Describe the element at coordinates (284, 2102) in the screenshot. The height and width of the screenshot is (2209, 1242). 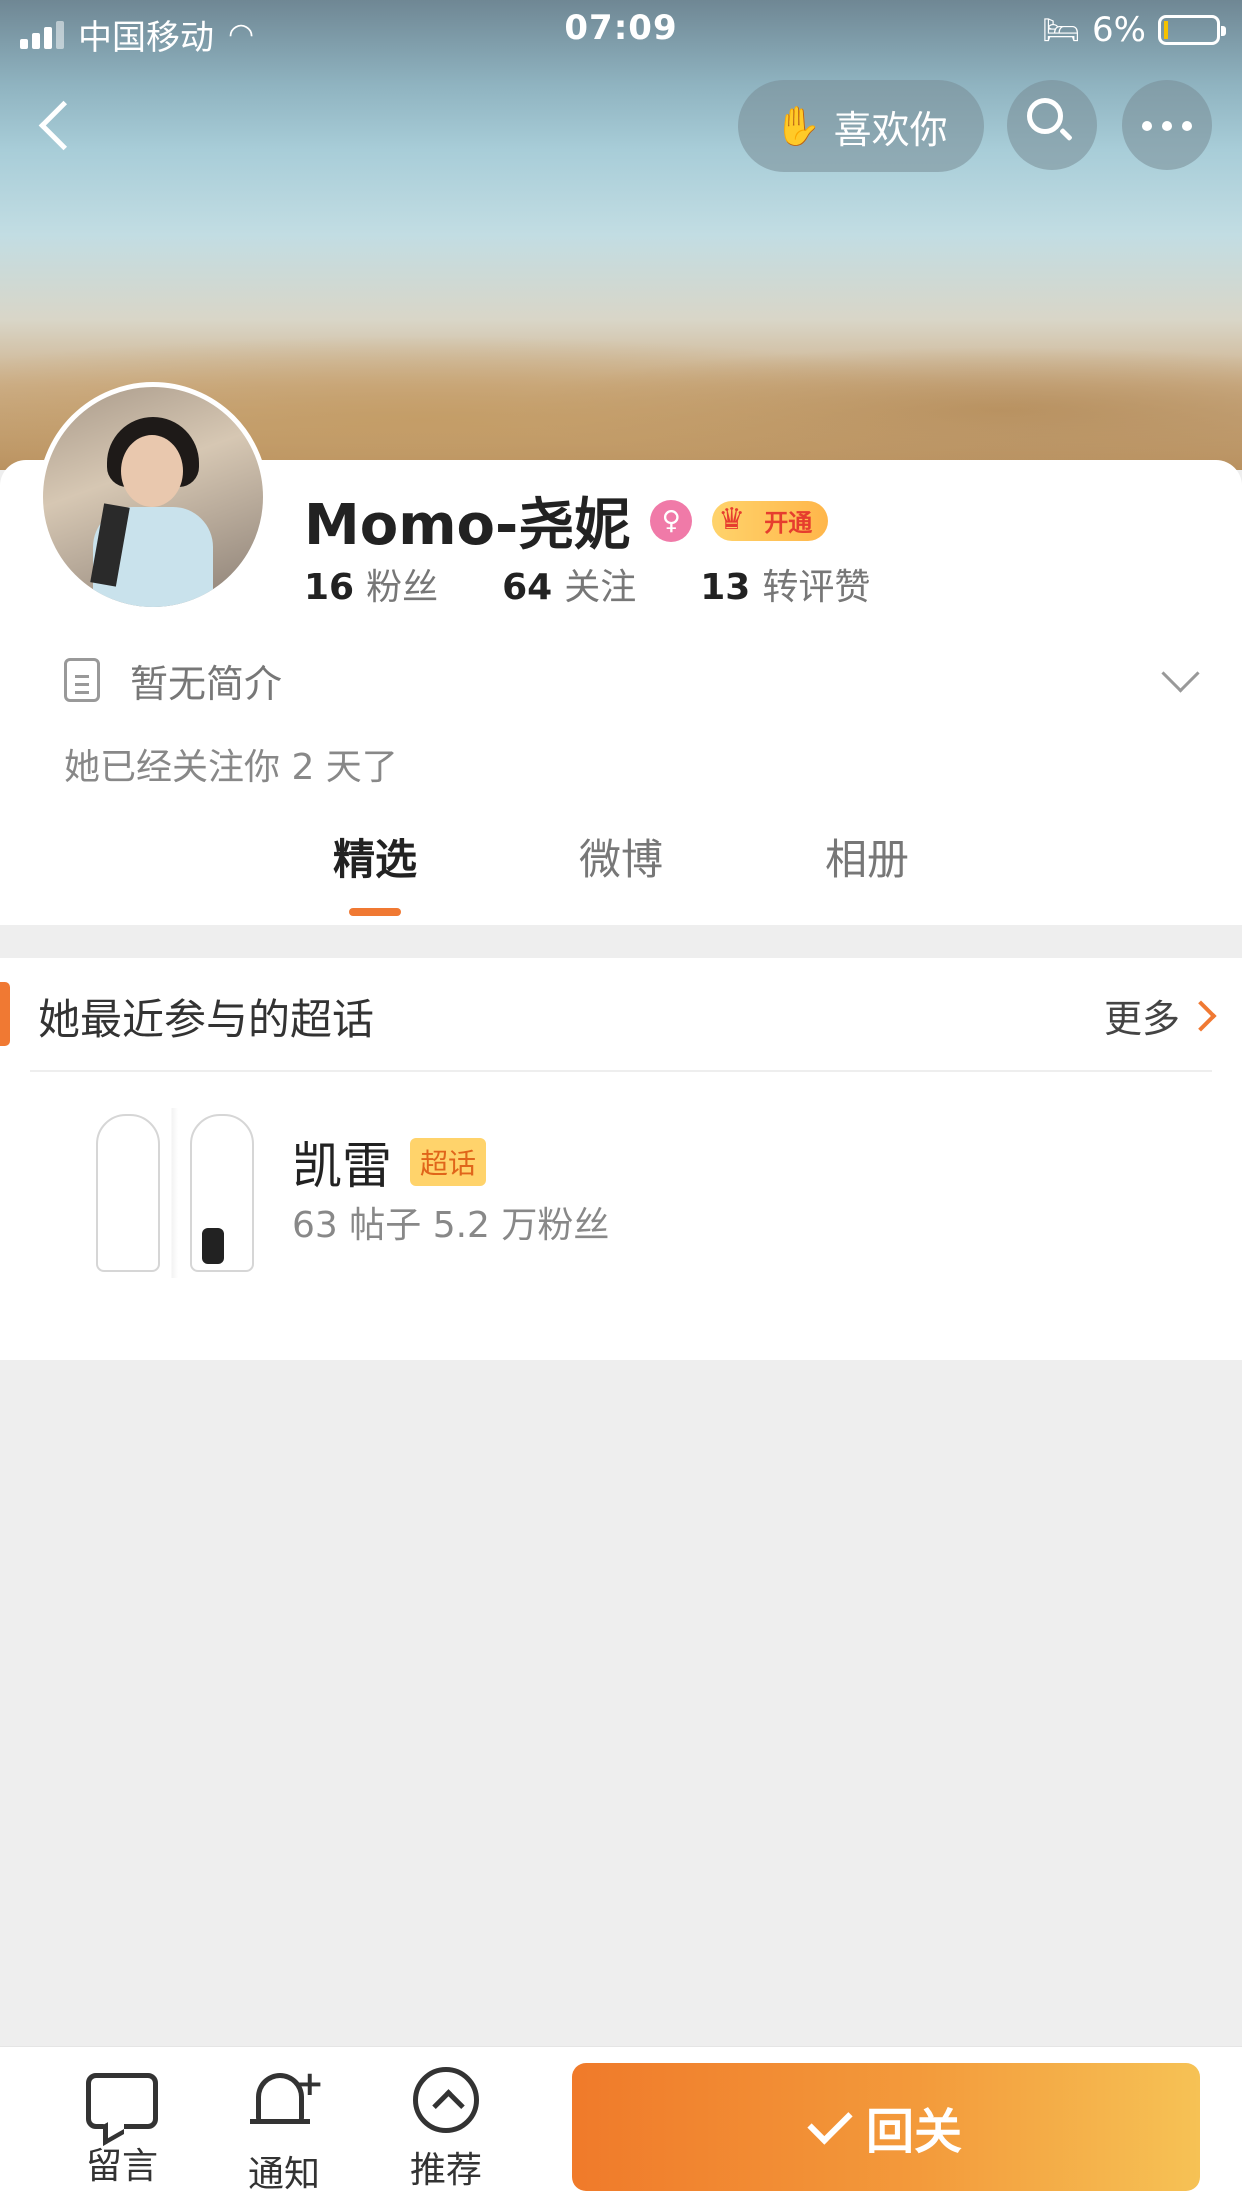
I see `bell-icon: +` at that location.